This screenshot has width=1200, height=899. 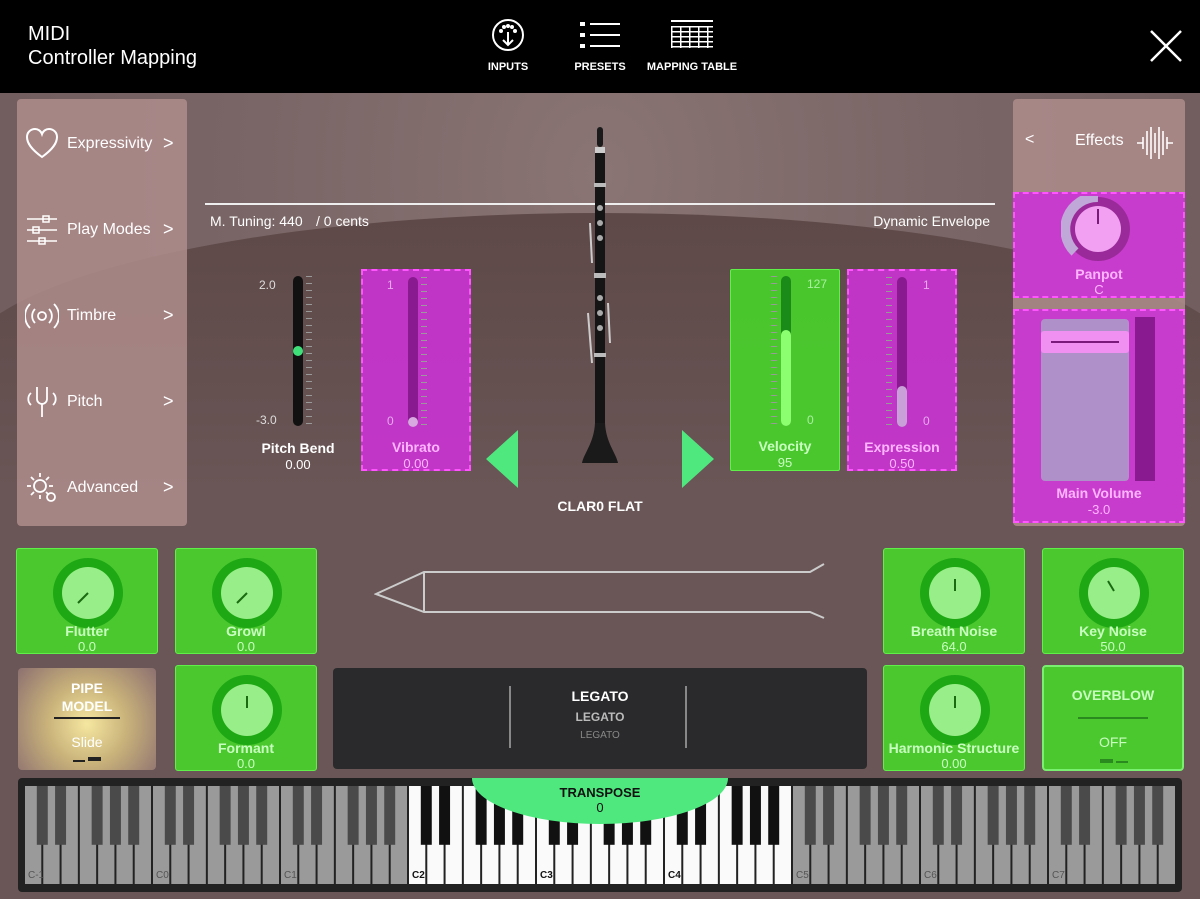 I want to click on overblow-button: OVERBLOW OFF, so click(x=1113, y=718).